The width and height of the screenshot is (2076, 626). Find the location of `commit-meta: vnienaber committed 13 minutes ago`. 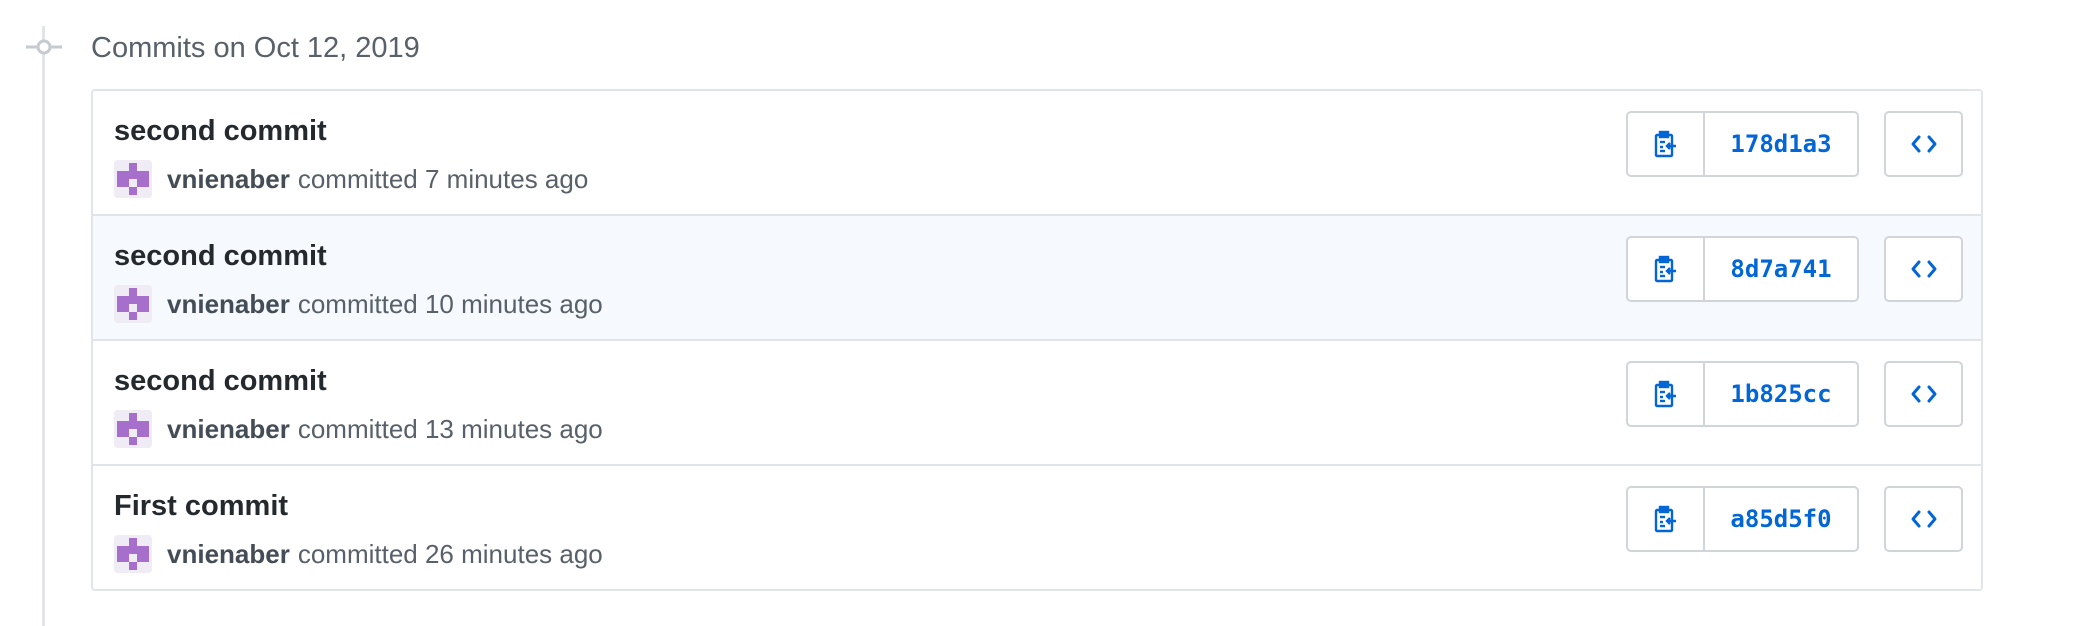

commit-meta: vnienaber committed 13 minutes ago is located at coordinates (358, 429).